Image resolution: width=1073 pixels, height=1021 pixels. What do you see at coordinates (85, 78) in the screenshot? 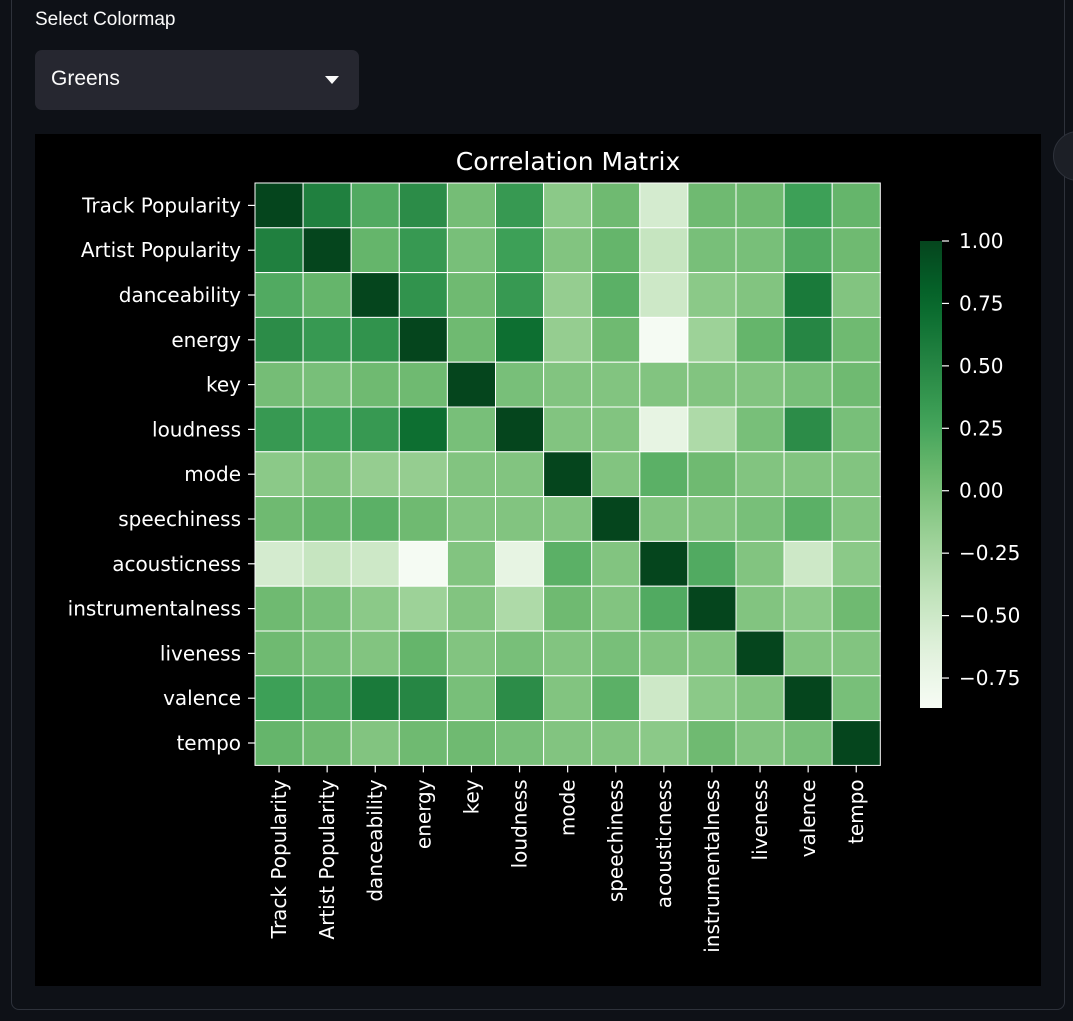
I see `colormap-select-value: Greens` at bounding box center [85, 78].